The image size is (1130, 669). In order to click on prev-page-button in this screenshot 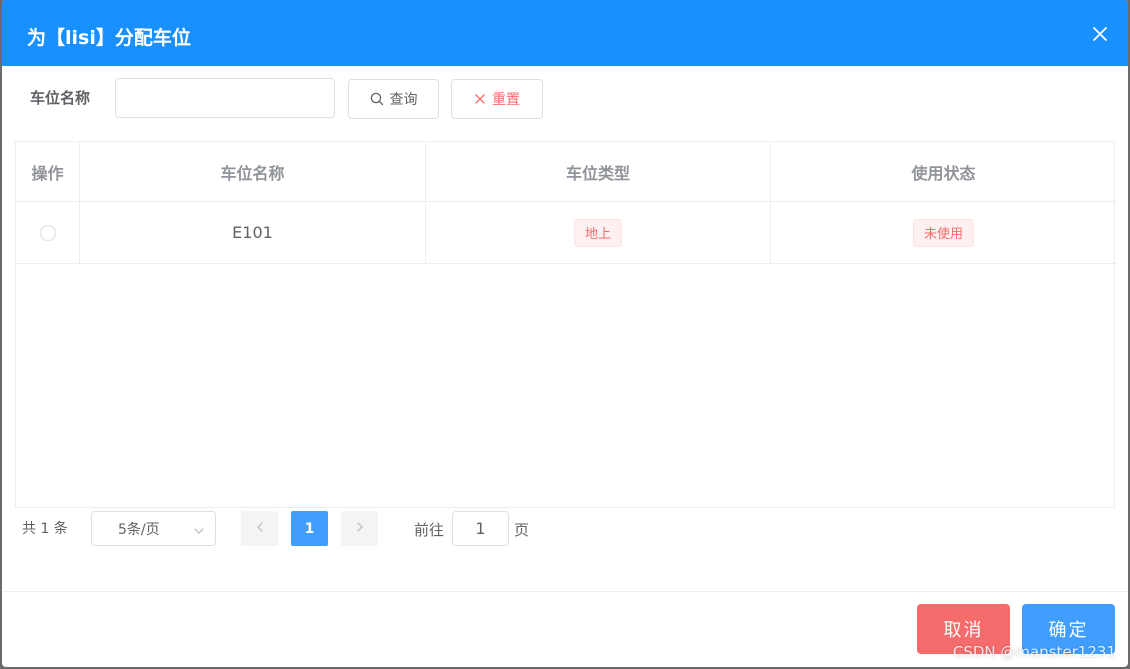, I will do `click(259, 528)`.